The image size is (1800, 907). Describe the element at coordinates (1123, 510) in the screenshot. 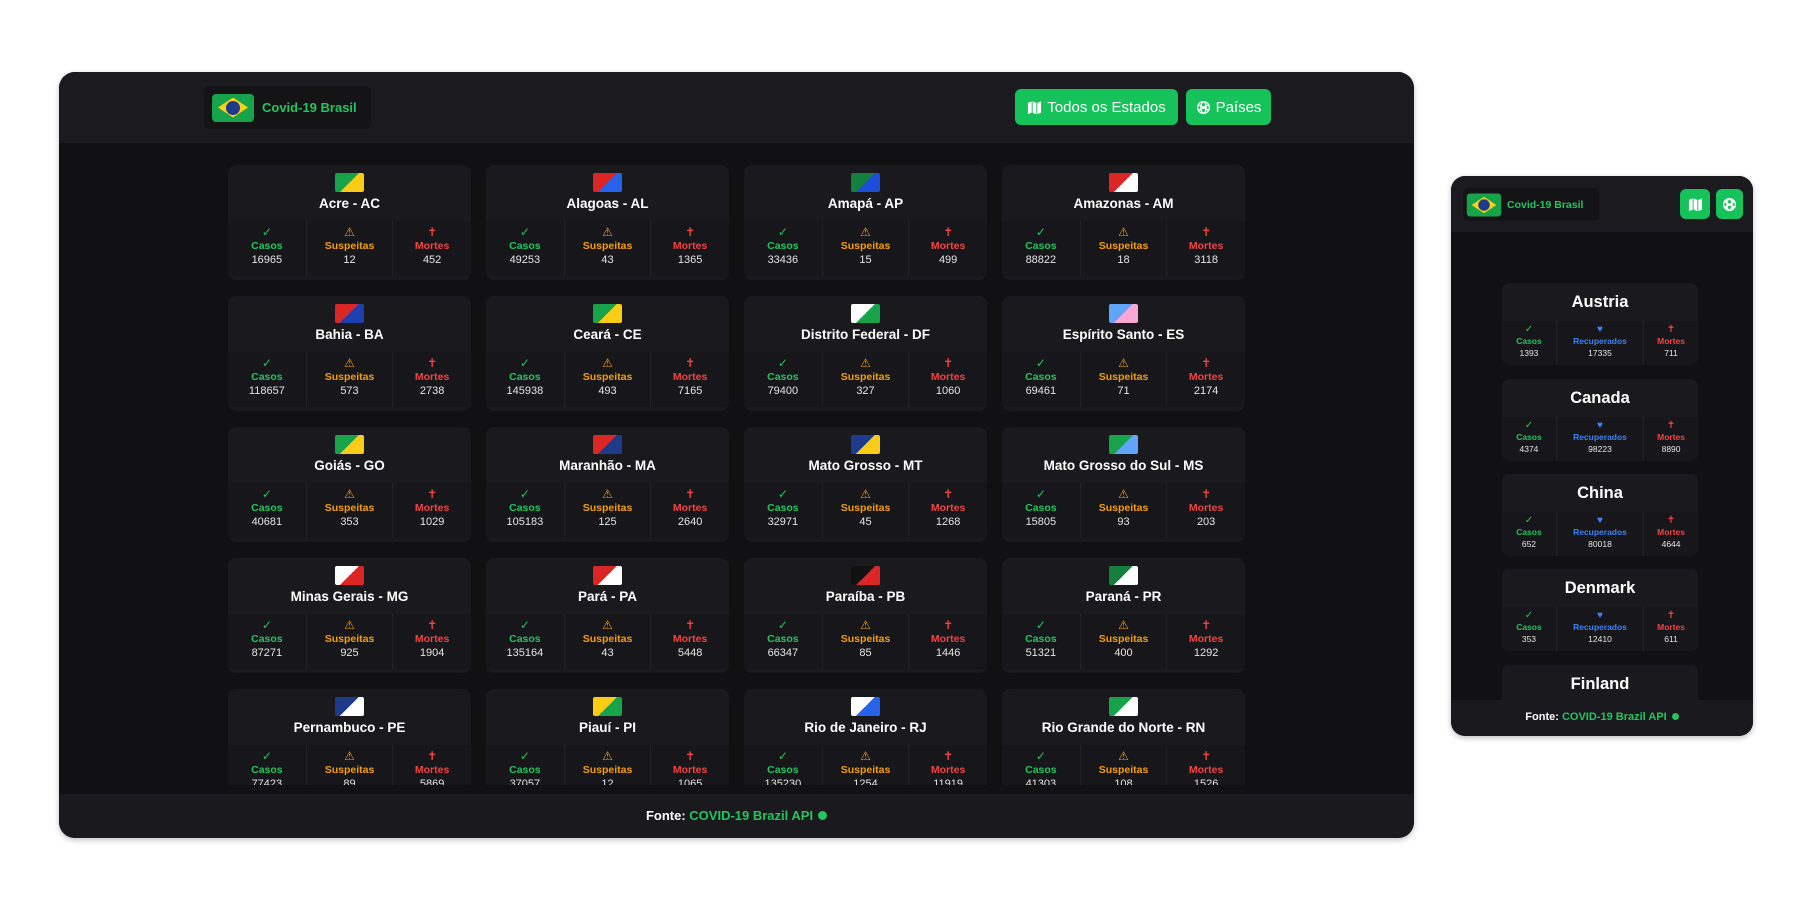

I see `state-stats: ✓ Casos 15805 ⚠ Suspeitas 93 ✝ Mortes 203` at that location.